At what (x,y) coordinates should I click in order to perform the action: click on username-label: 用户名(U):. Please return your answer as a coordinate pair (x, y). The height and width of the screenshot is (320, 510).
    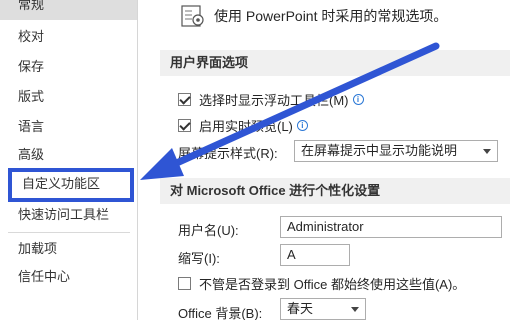
    Looking at the image, I should click on (208, 230).